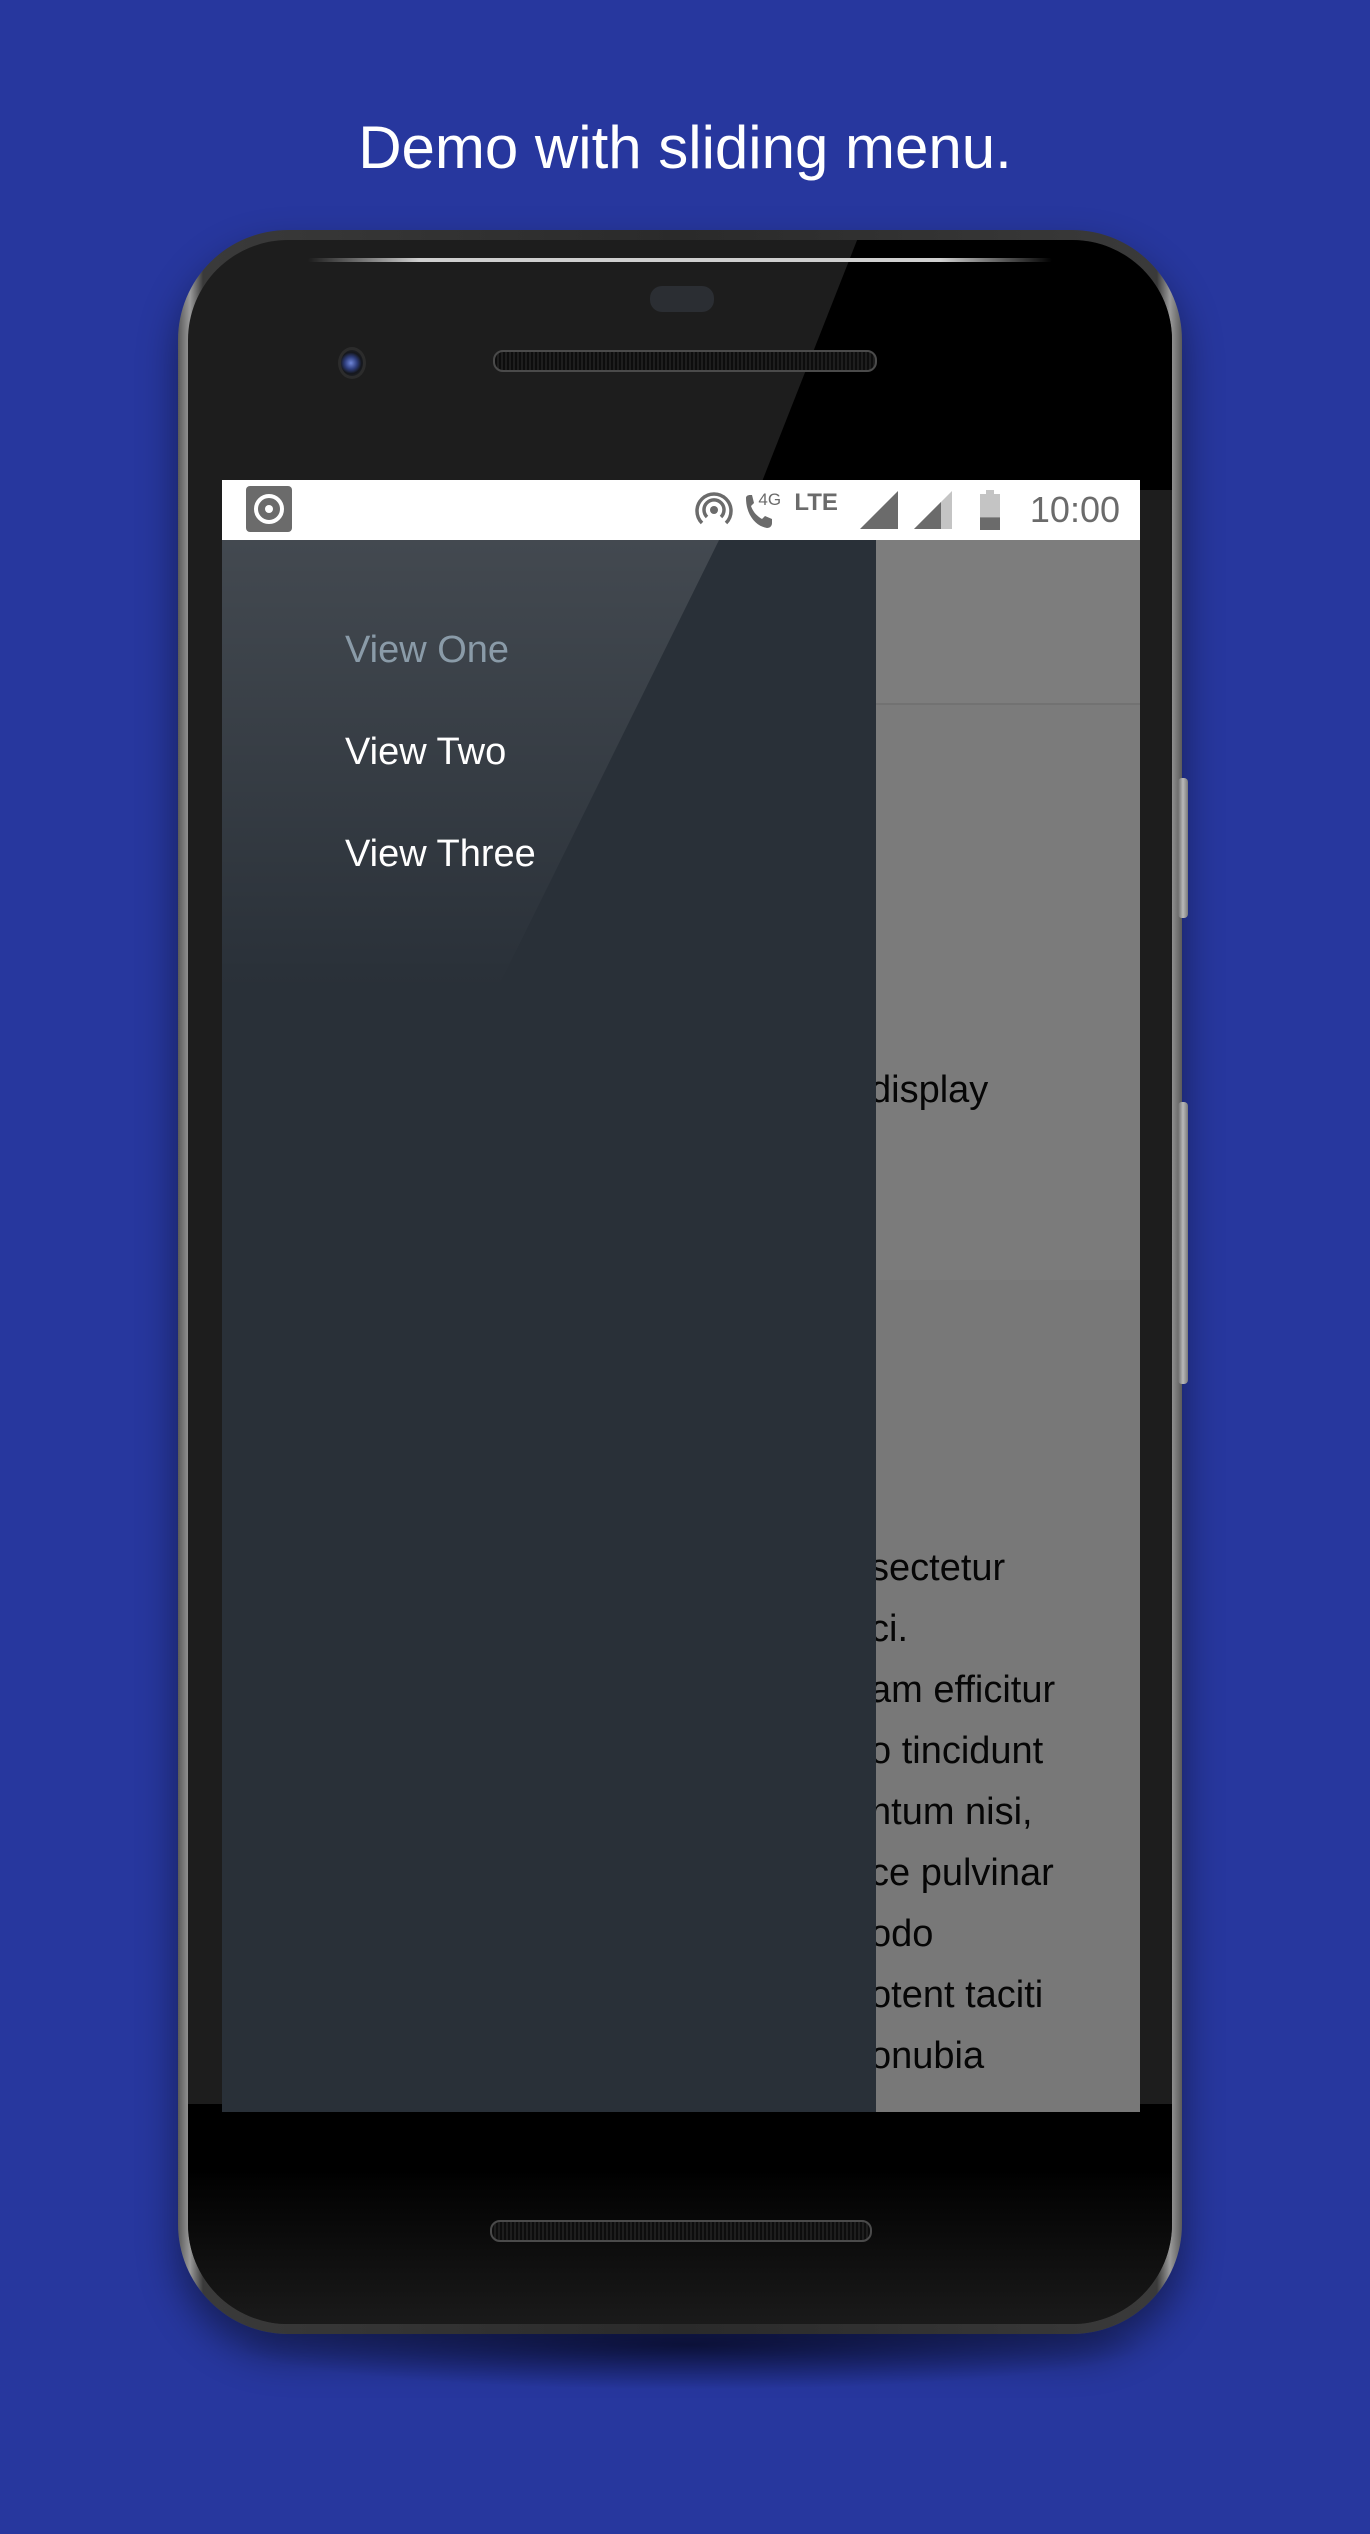  Describe the element at coordinates (889, 1629) in the screenshot. I see `paragraph-line: ci.` at that location.